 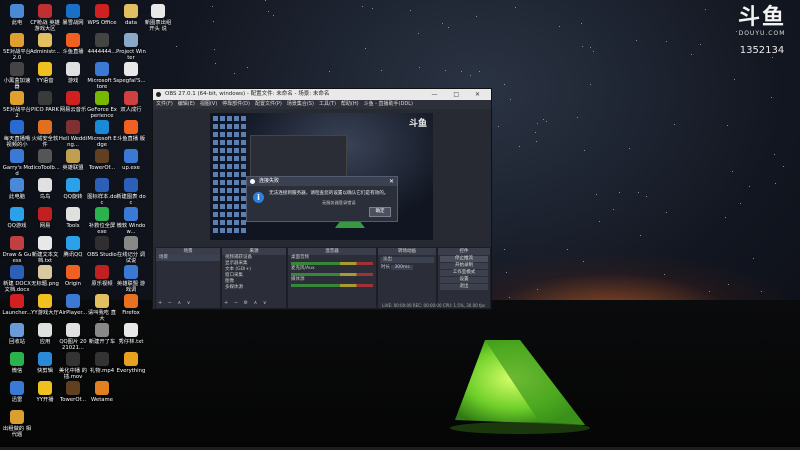 What do you see at coordinates (164, 104) in the screenshot?
I see `menu-item: 文件(F)` at bounding box center [164, 104].